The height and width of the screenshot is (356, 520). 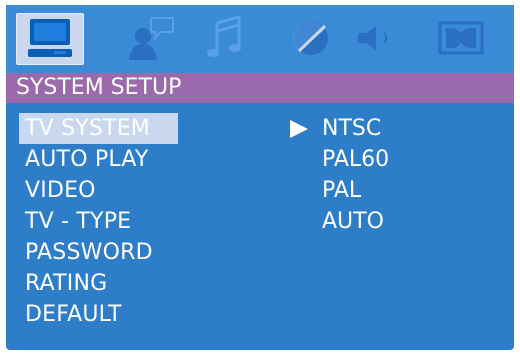 I want to click on option-pal60: PAL60, so click(x=384, y=159).